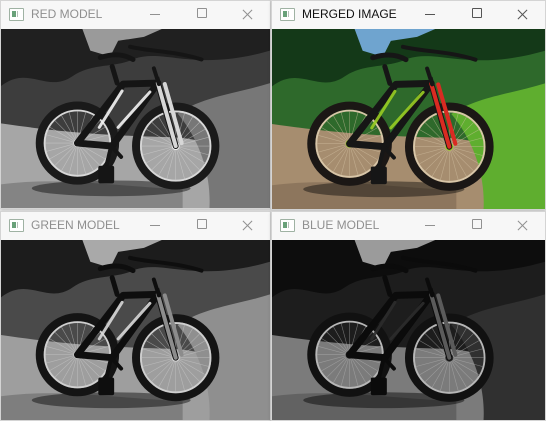  I want to click on green-model-title: GREEN MODEL, so click(75, 225).